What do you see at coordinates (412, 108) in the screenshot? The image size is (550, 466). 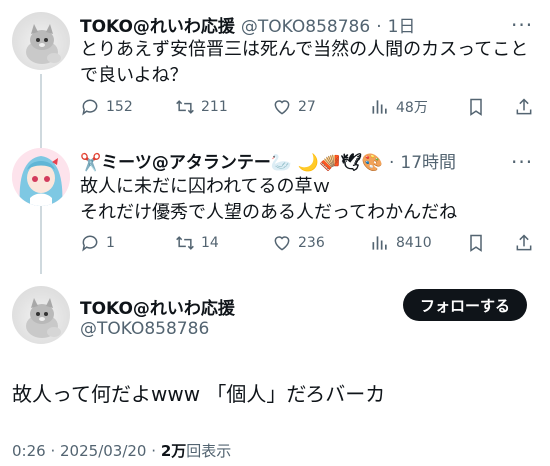 I see `views-count: 48万` at bounding box center [412, 108].